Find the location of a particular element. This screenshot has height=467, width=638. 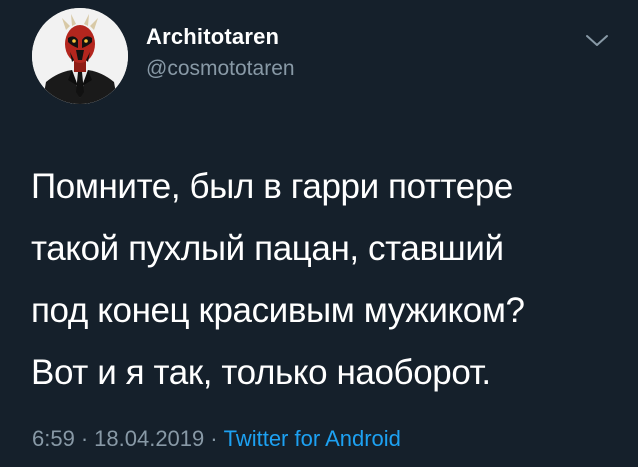

tweet-text-line: Помните, был в гарри поттере is located at coordinates (272, 186).